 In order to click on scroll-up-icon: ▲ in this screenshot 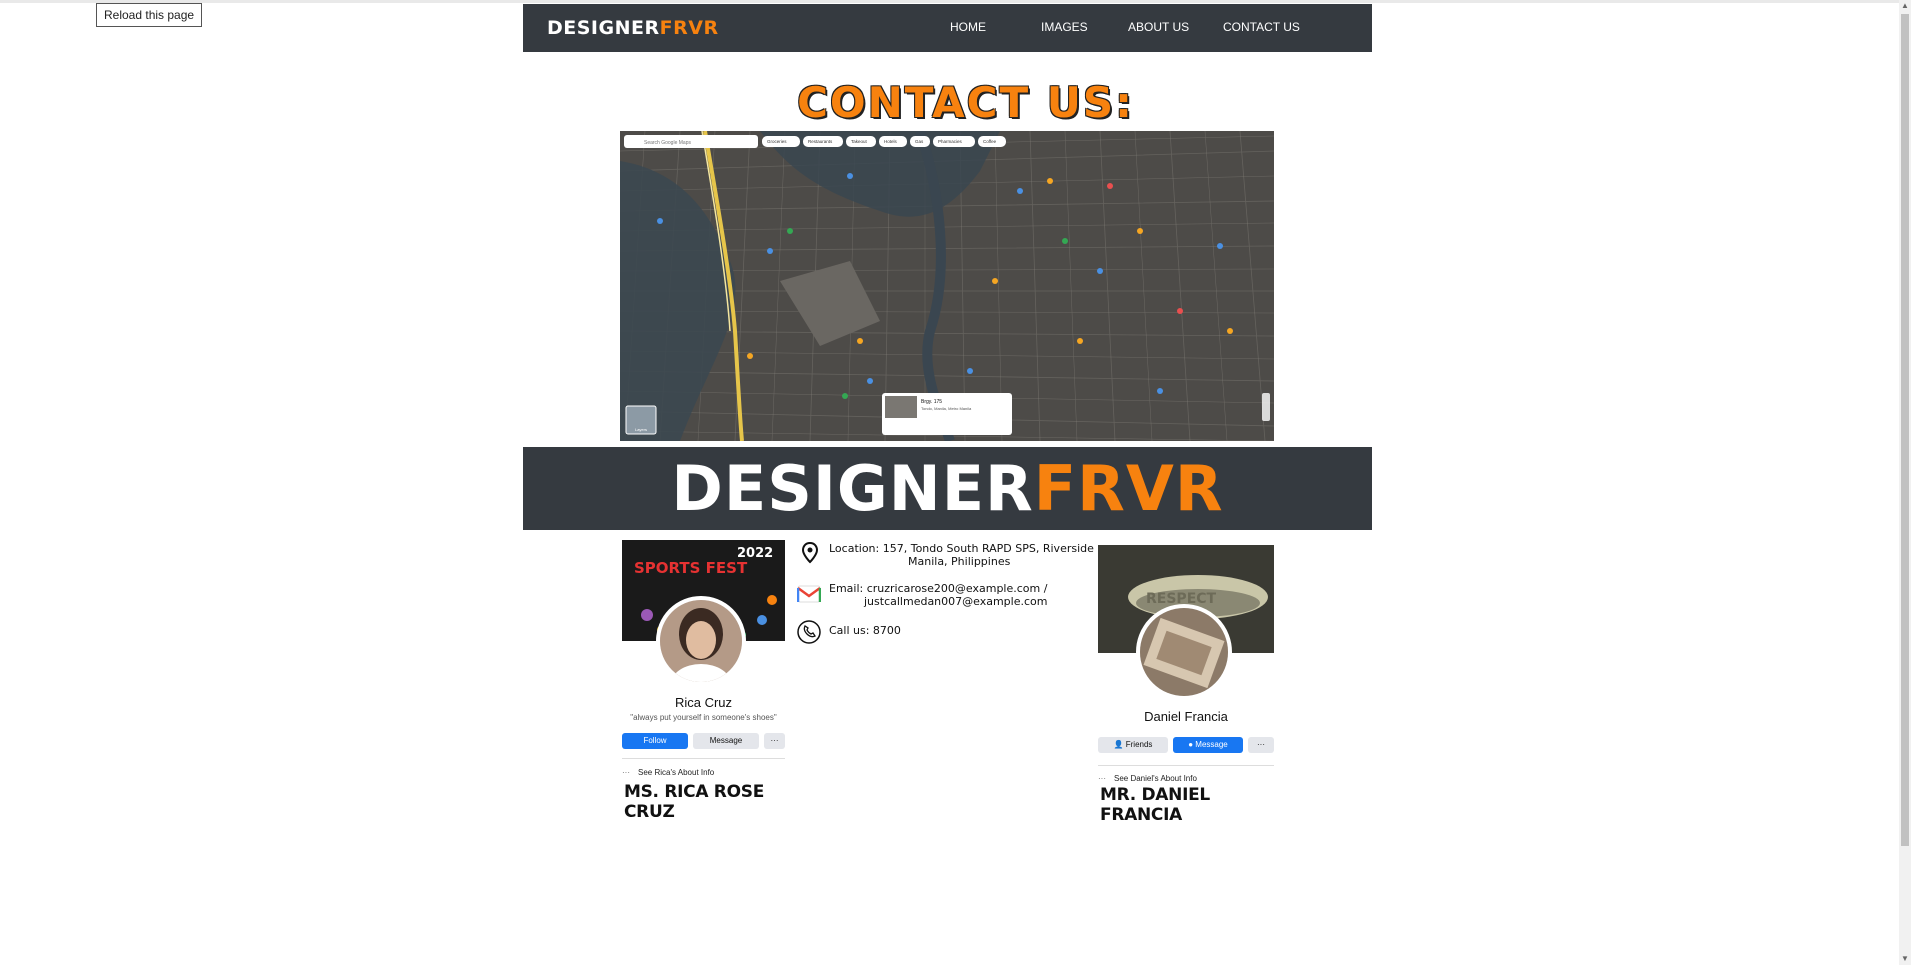, I will do `click(1905, 6)`.